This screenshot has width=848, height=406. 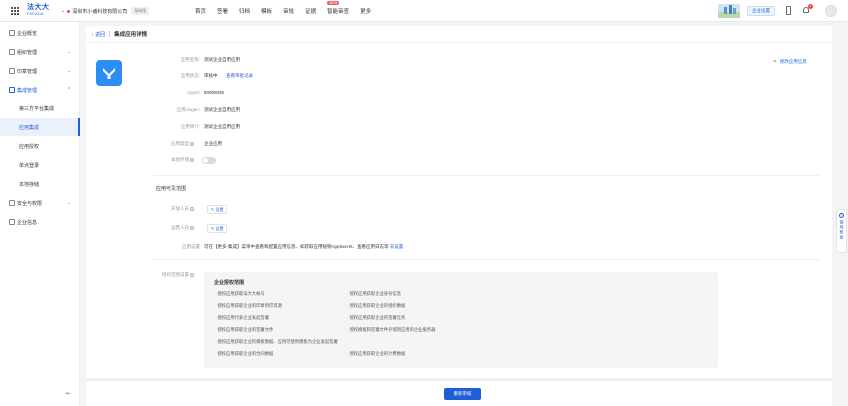 I want to click on help-text: 使用帮助, so click(x=842, y=230).